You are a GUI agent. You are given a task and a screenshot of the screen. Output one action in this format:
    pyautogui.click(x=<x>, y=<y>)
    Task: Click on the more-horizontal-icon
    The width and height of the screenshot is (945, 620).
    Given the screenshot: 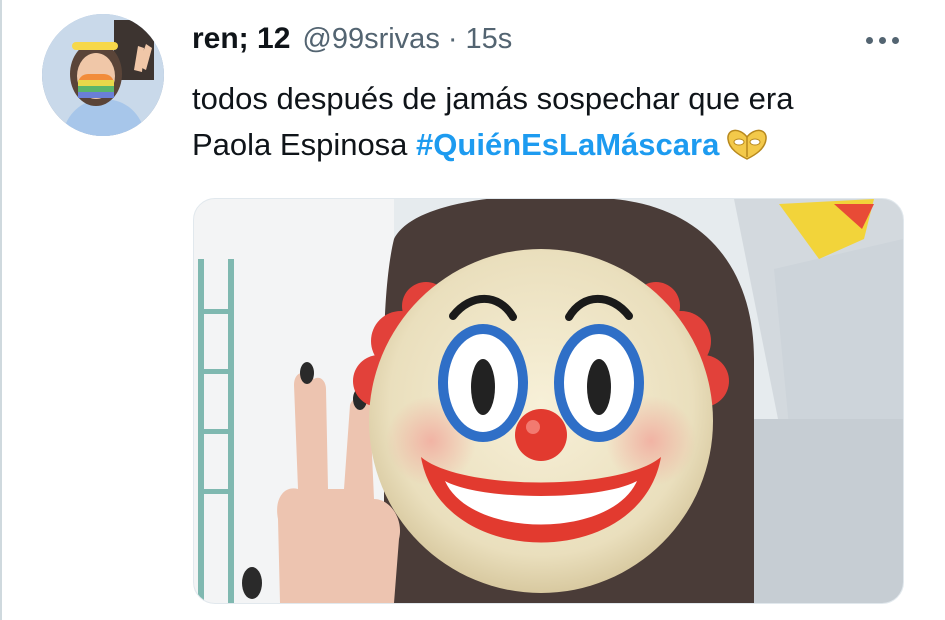 What is the action you would take?
    pyautogui.click(x=869, y=40)
    